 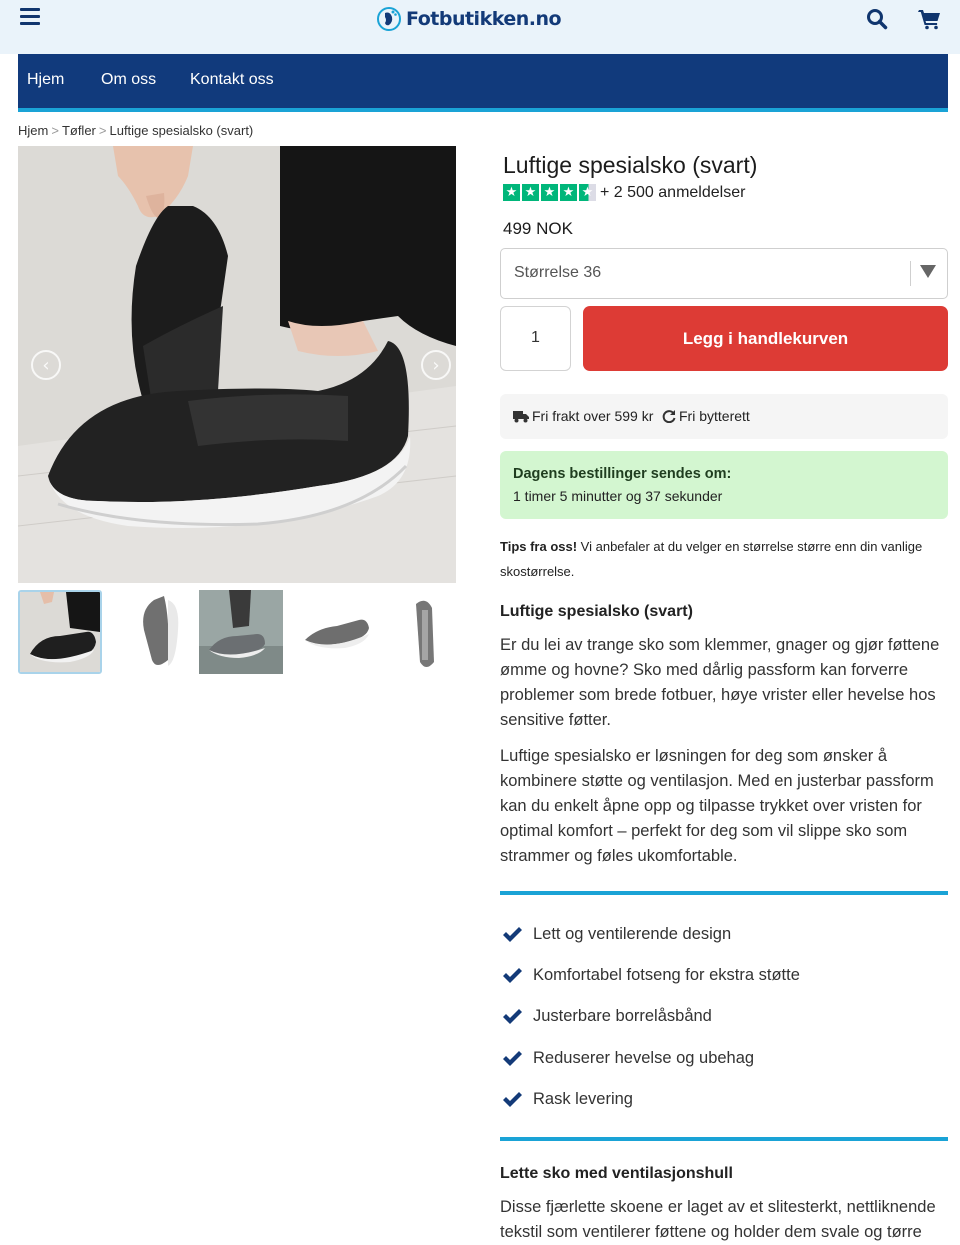 I want to click on gallery-next-button: ›, so click(x=436, y=365).